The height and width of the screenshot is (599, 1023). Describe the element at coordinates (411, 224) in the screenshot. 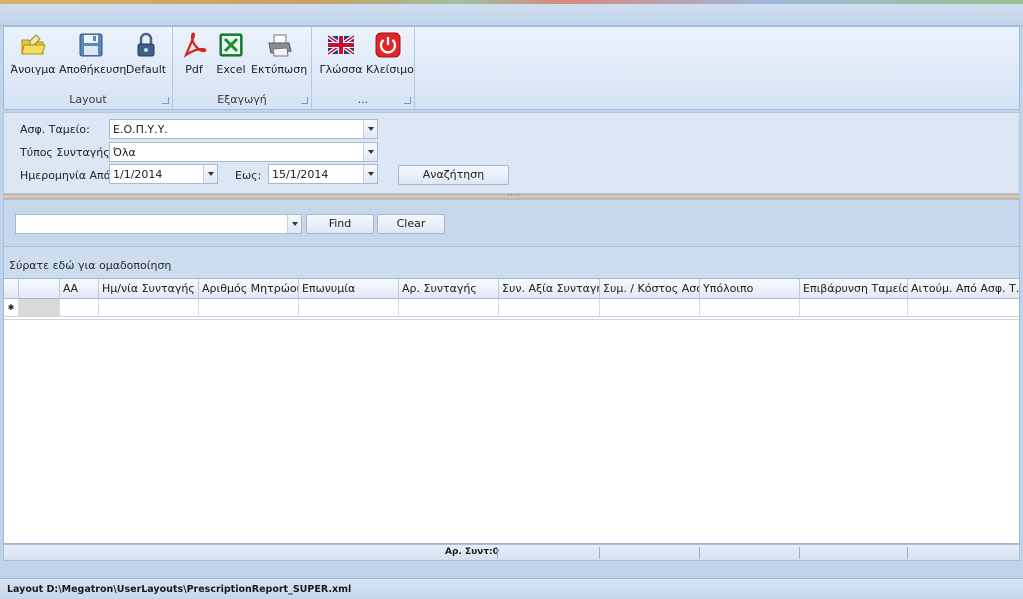

I see `clear-button: Clear` at that location.